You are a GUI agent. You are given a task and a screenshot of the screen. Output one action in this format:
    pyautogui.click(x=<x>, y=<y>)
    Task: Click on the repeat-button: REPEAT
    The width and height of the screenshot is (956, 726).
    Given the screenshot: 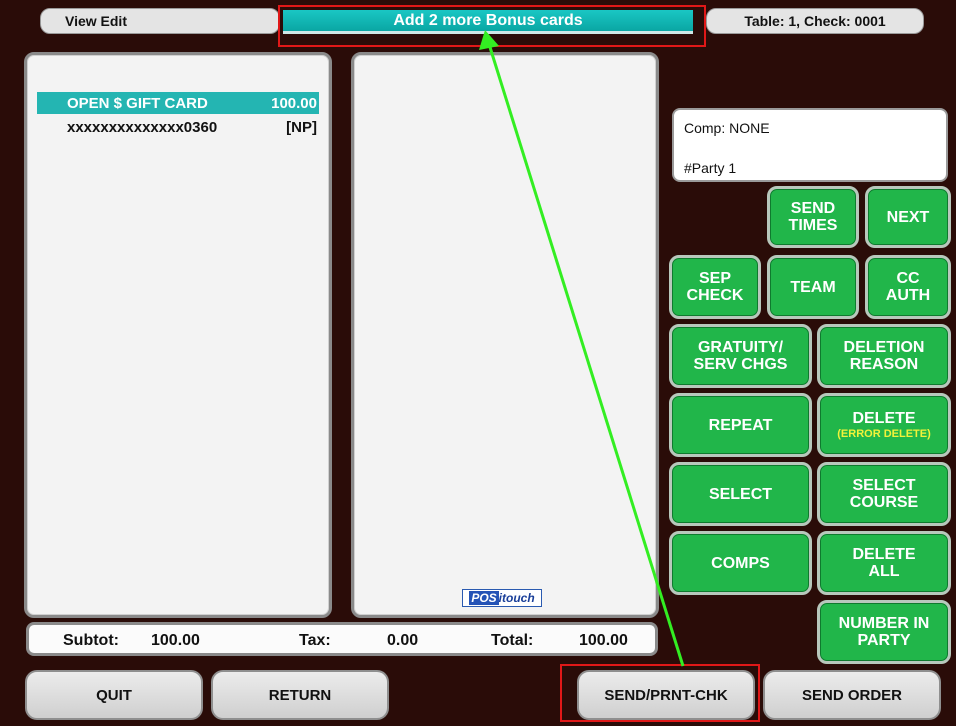 What is the action you would take?
    pyautogui.click(x=740, y=425)
    